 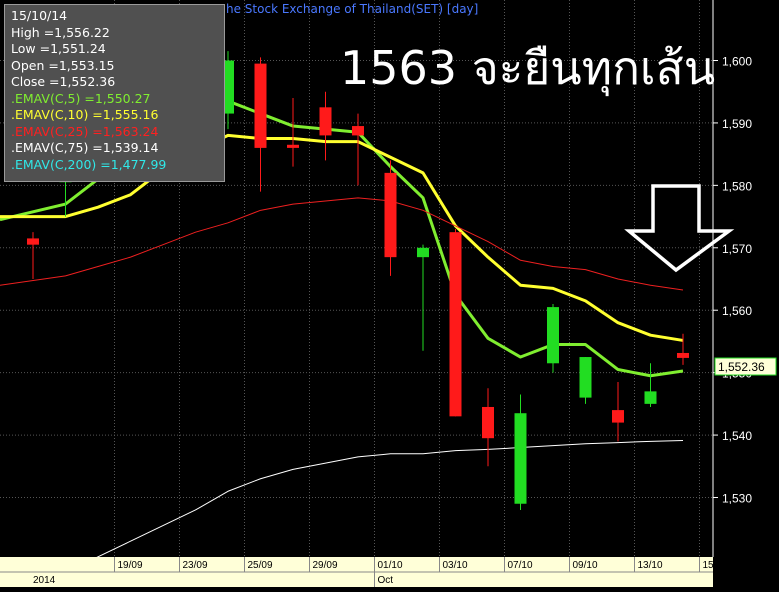 I want to click on x-tick-label: 01/10, so click(x=390, y=565).